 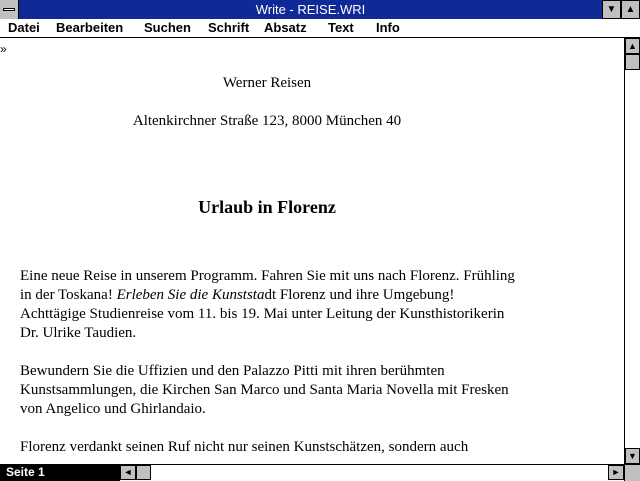 What do you see at coordinates (267, 83) in the screenshot?
I see `sender-name: Werner Reisen` at bounding box center [267, 83].